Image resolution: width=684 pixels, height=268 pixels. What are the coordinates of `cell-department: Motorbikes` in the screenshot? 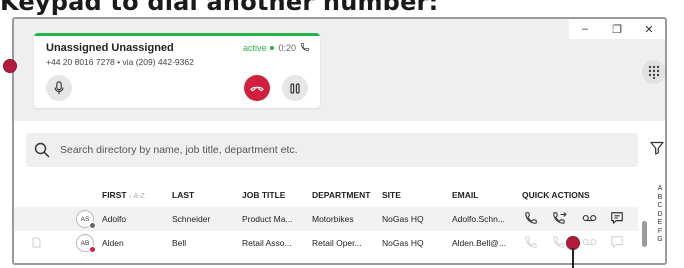 It's located at (333, 219).